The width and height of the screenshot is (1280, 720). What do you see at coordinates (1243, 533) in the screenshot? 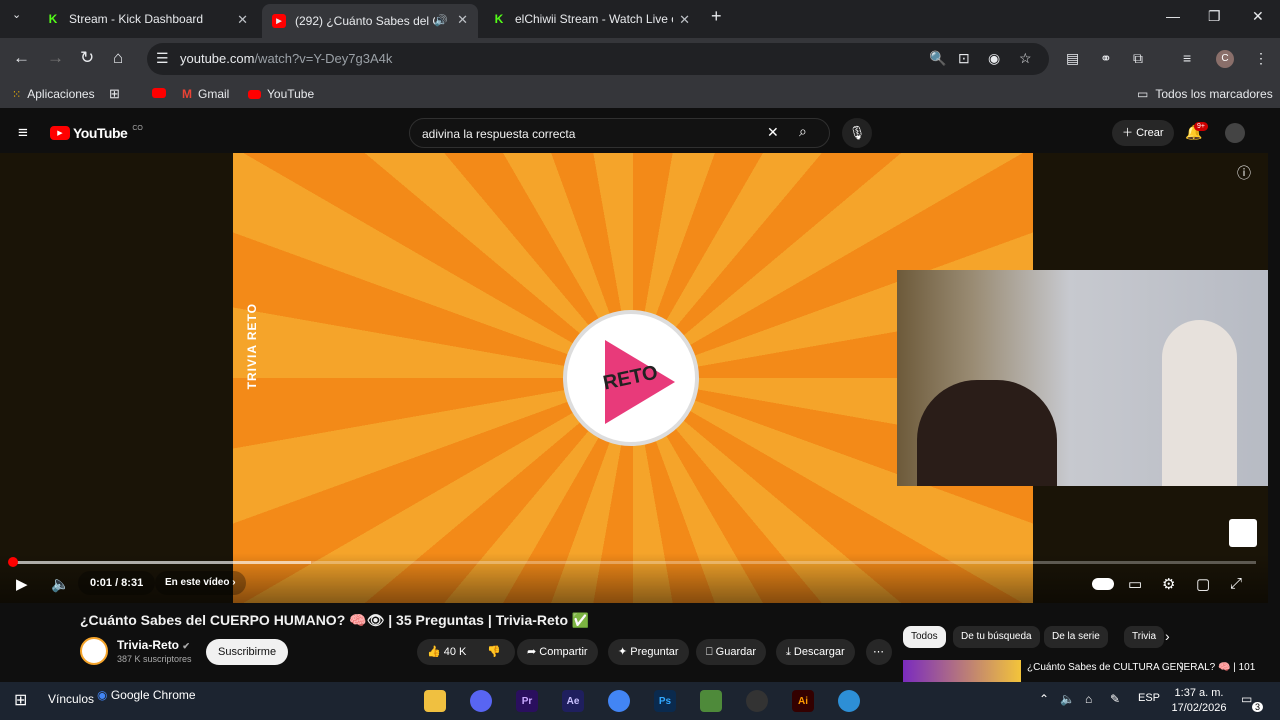
I see `channel-watermark` at bounding box center [1243, 533].